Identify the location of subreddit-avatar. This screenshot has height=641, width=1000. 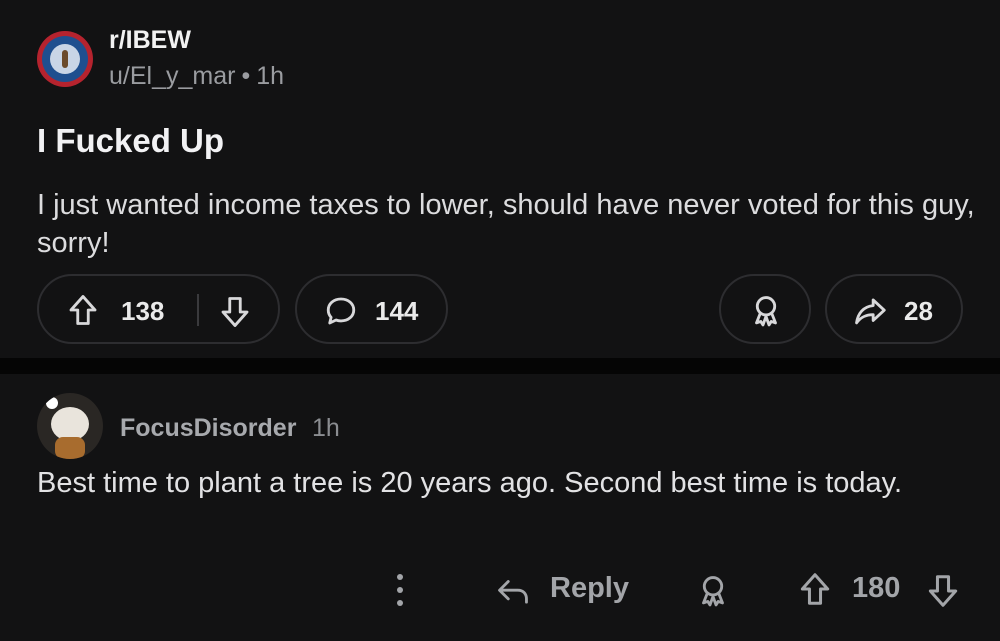
(65, 59).